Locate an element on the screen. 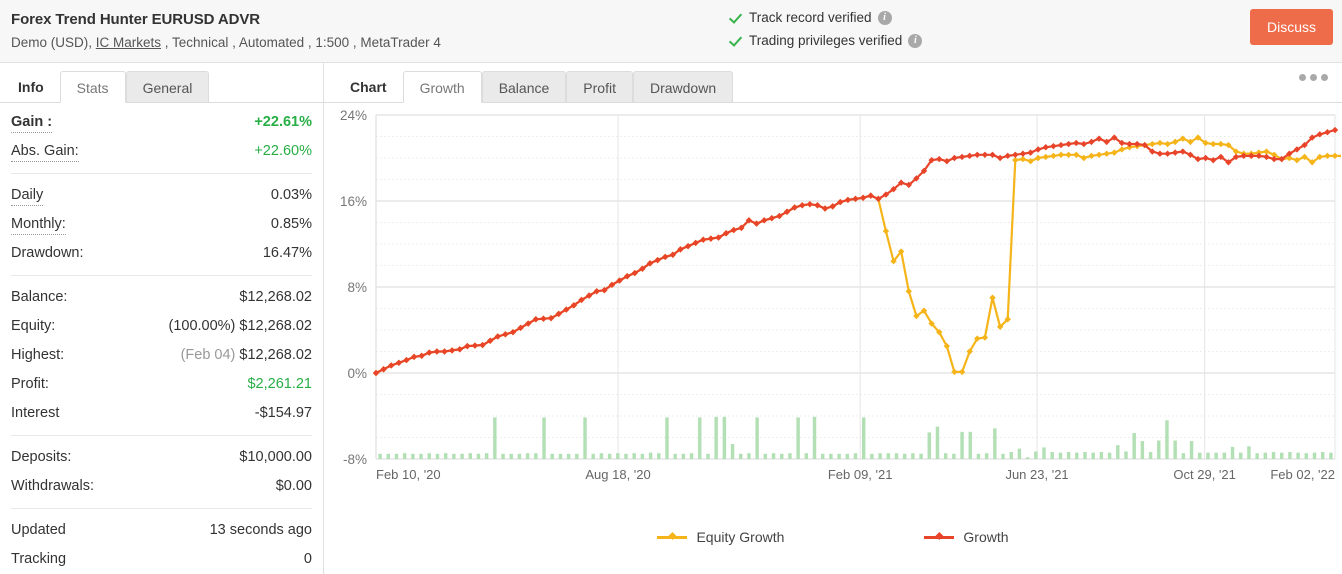  legend-item-growth: Growth is located at coordinates (966, 537).